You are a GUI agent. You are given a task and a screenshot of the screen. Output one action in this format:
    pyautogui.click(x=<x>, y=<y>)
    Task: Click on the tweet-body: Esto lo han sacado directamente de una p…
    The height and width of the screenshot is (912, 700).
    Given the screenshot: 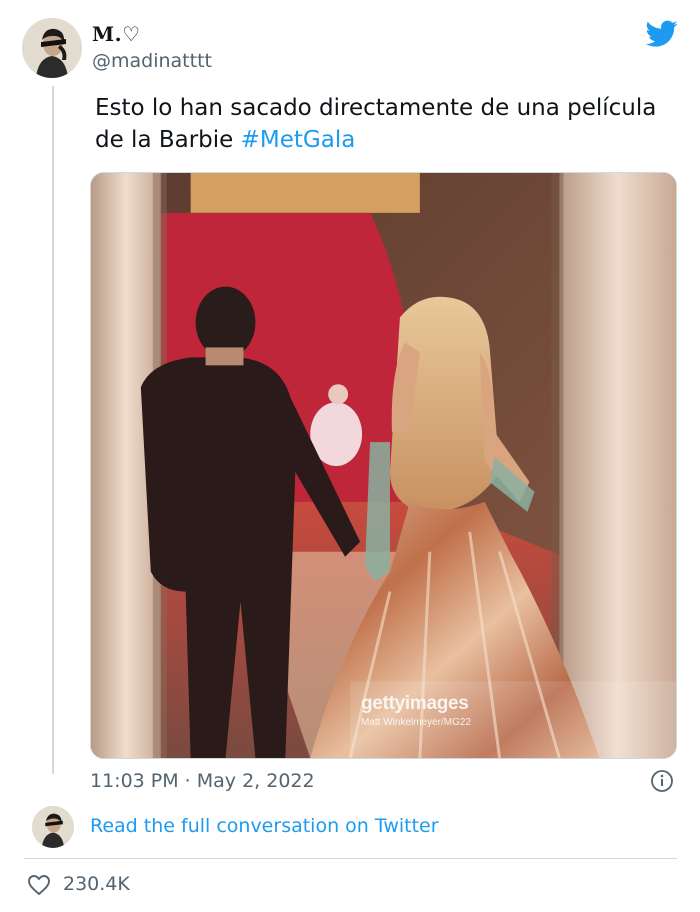 What is the action you would take?
    pyautogui.click(x=376, y=124)
    